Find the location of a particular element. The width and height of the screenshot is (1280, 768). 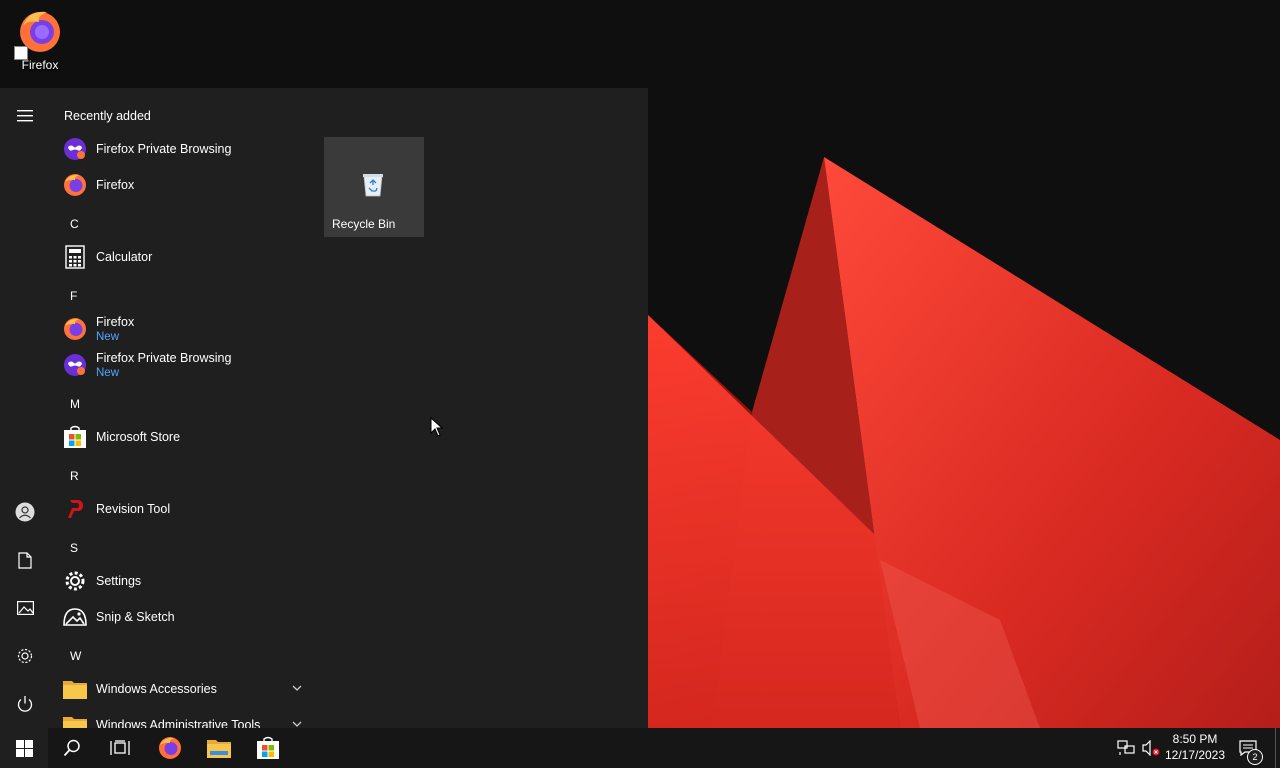

start-button is located at coordinates (24, 748).